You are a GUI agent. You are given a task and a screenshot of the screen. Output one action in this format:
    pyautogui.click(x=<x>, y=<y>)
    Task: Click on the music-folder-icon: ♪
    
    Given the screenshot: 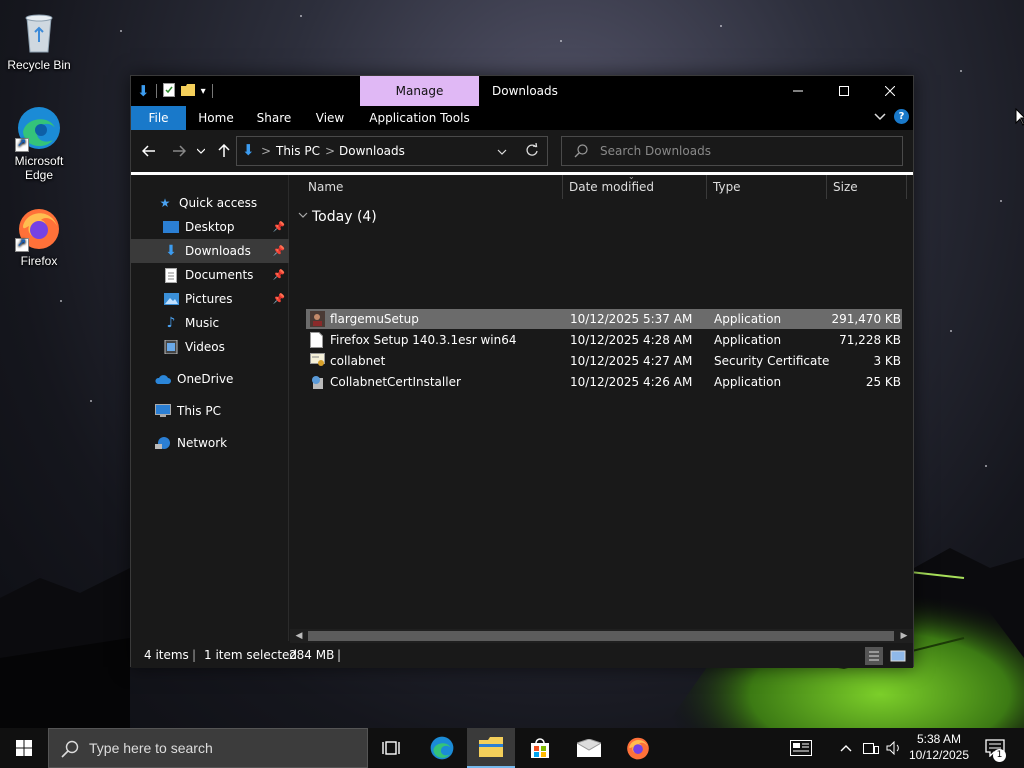 What is the action you would take?
    pyautogui.click(x=171, y=323)
    